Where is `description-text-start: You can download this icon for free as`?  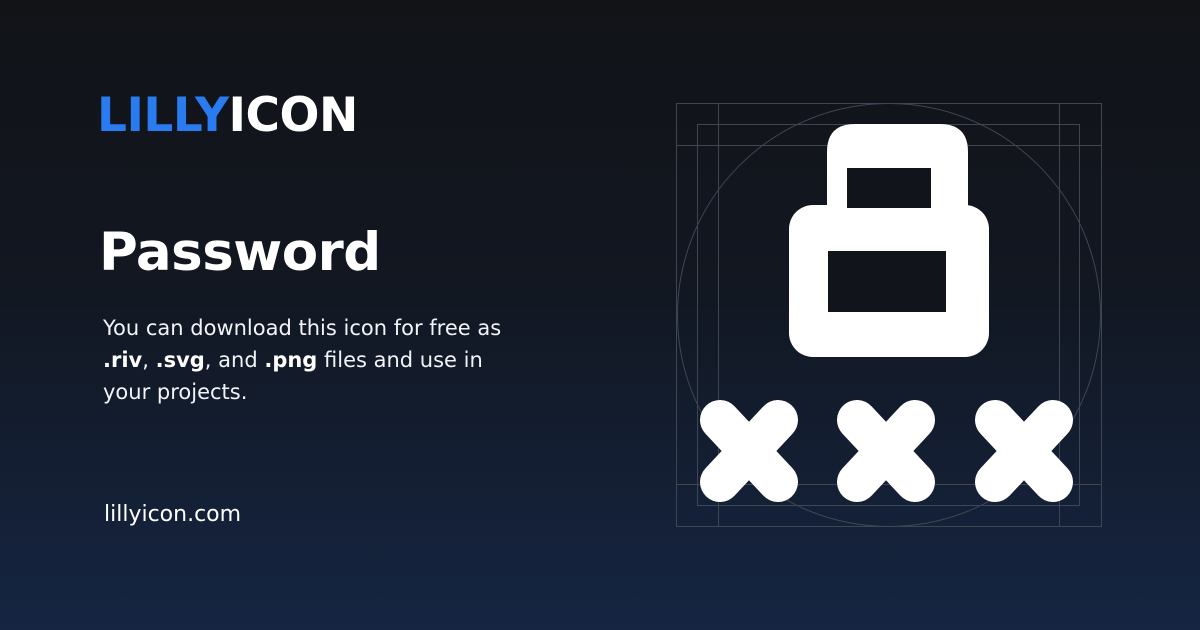 description-text-start: You can download this icon for free as is located at coordinates (302, 328).